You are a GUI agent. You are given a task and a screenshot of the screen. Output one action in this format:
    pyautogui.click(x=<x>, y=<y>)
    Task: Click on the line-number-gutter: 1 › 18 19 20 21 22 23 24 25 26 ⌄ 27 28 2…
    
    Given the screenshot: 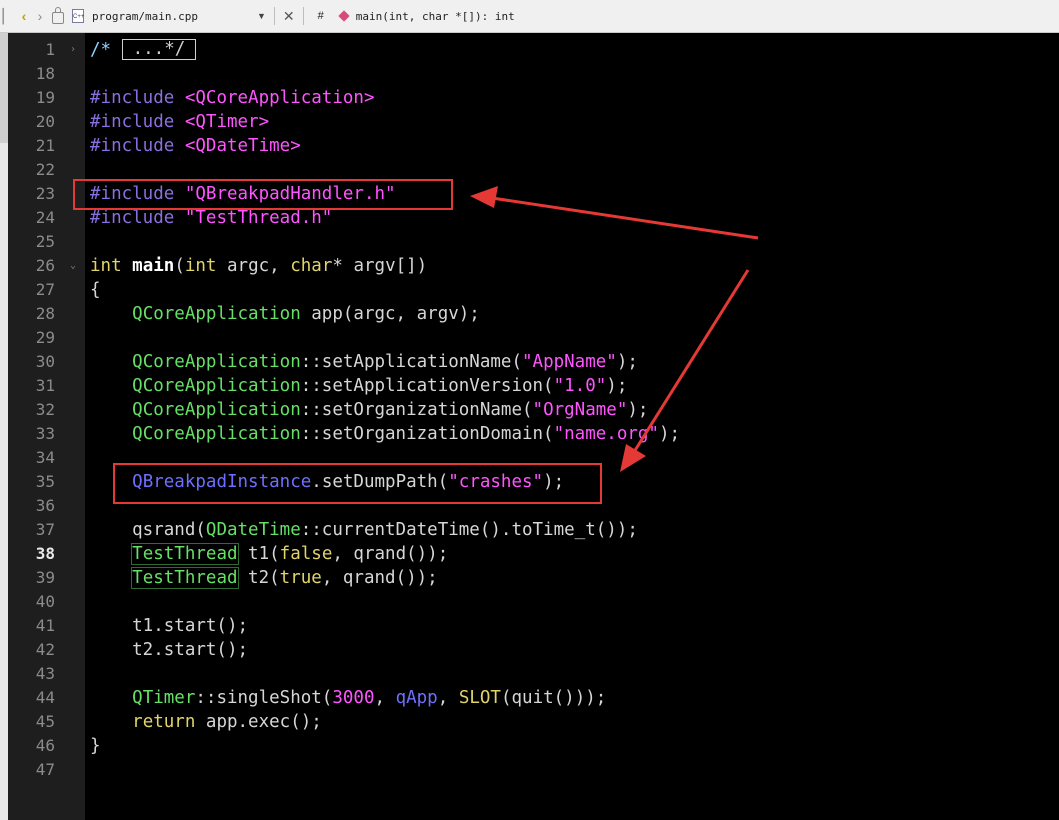 What is the action you would take?
    pyautogui.click(x=46, y=426)
    